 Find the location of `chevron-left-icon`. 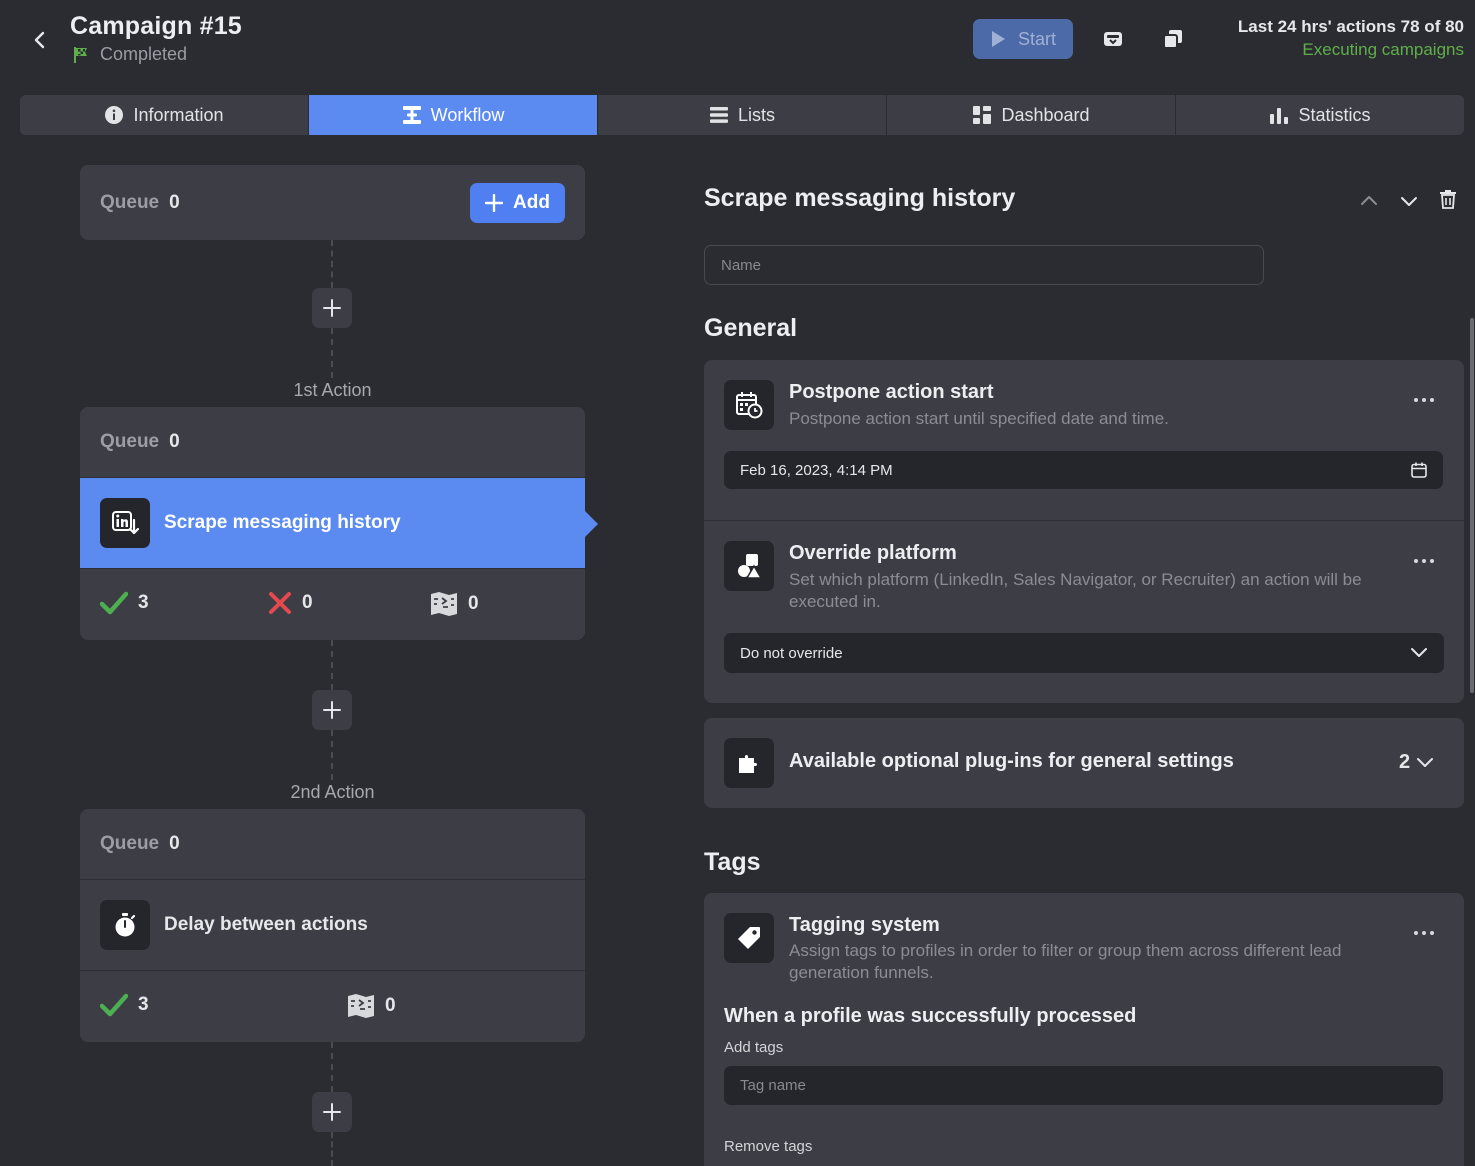

chevron-left-icon is located at coordinates (39, 40).